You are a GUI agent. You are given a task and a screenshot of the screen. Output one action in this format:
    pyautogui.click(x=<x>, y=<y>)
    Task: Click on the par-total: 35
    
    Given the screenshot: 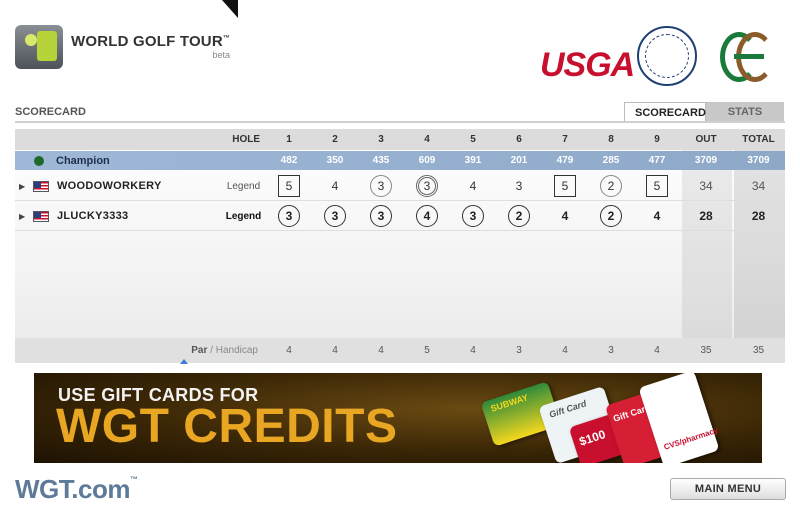 What is the action you would take?
    pyautogui.click(x=758, y=350)
    